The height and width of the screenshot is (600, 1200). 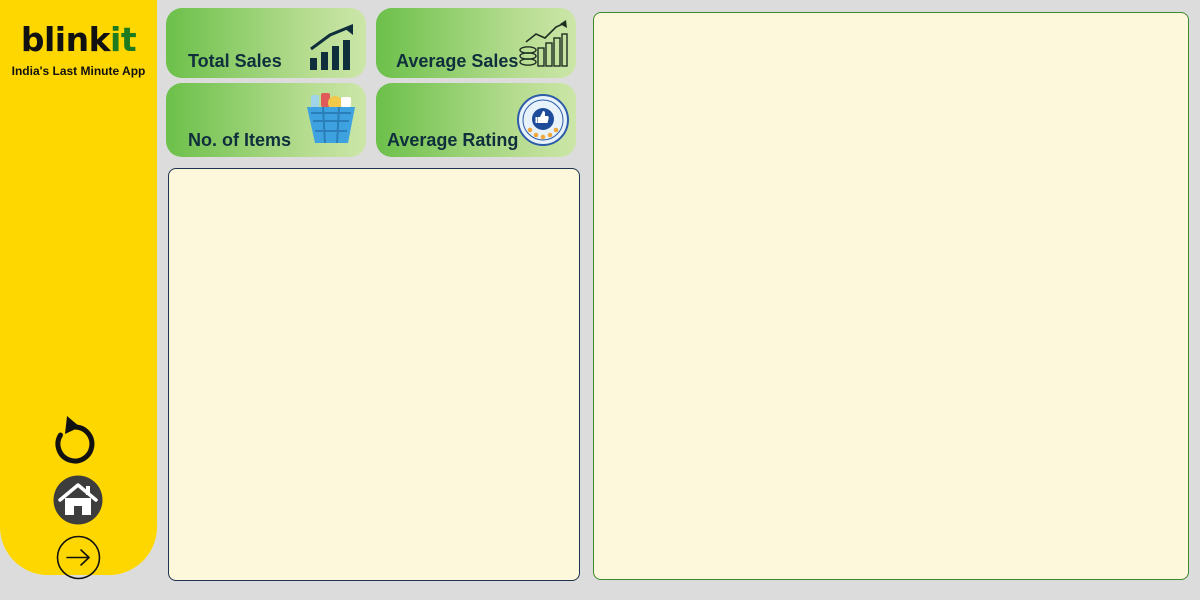 What do you see at coordinates (331, 47) in the screenshot?
I see `growth-chart-icon` at bounding box center [331, 47].